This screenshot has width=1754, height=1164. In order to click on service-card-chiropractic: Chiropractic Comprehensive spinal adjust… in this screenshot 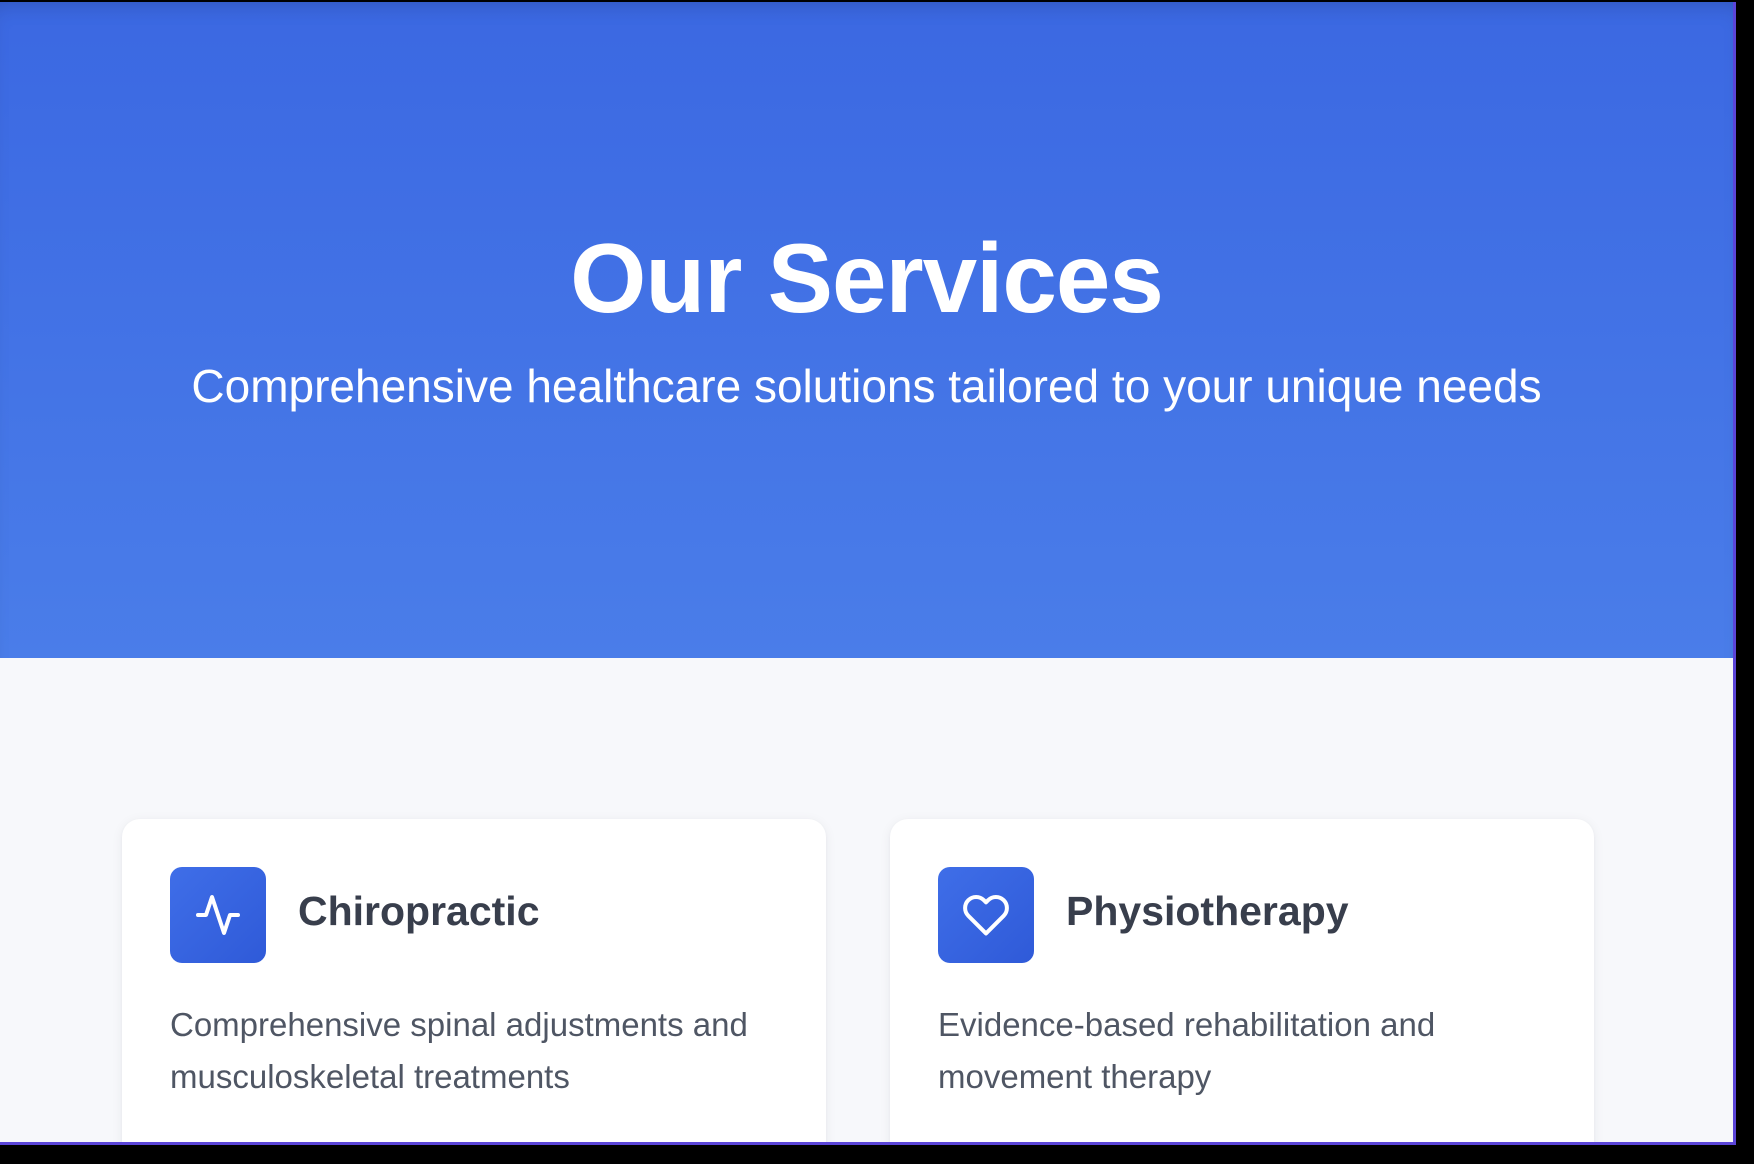, I will do `click(474, 980)`.